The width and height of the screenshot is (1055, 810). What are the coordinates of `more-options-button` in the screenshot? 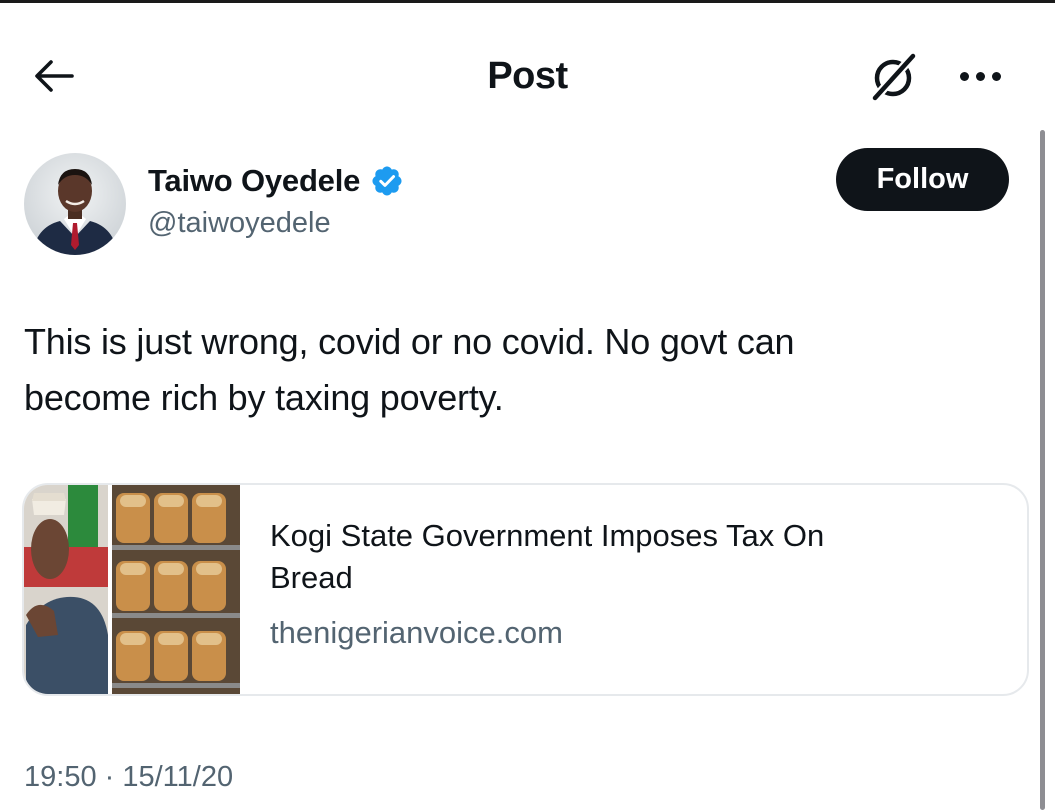 It's located at (980, 76).